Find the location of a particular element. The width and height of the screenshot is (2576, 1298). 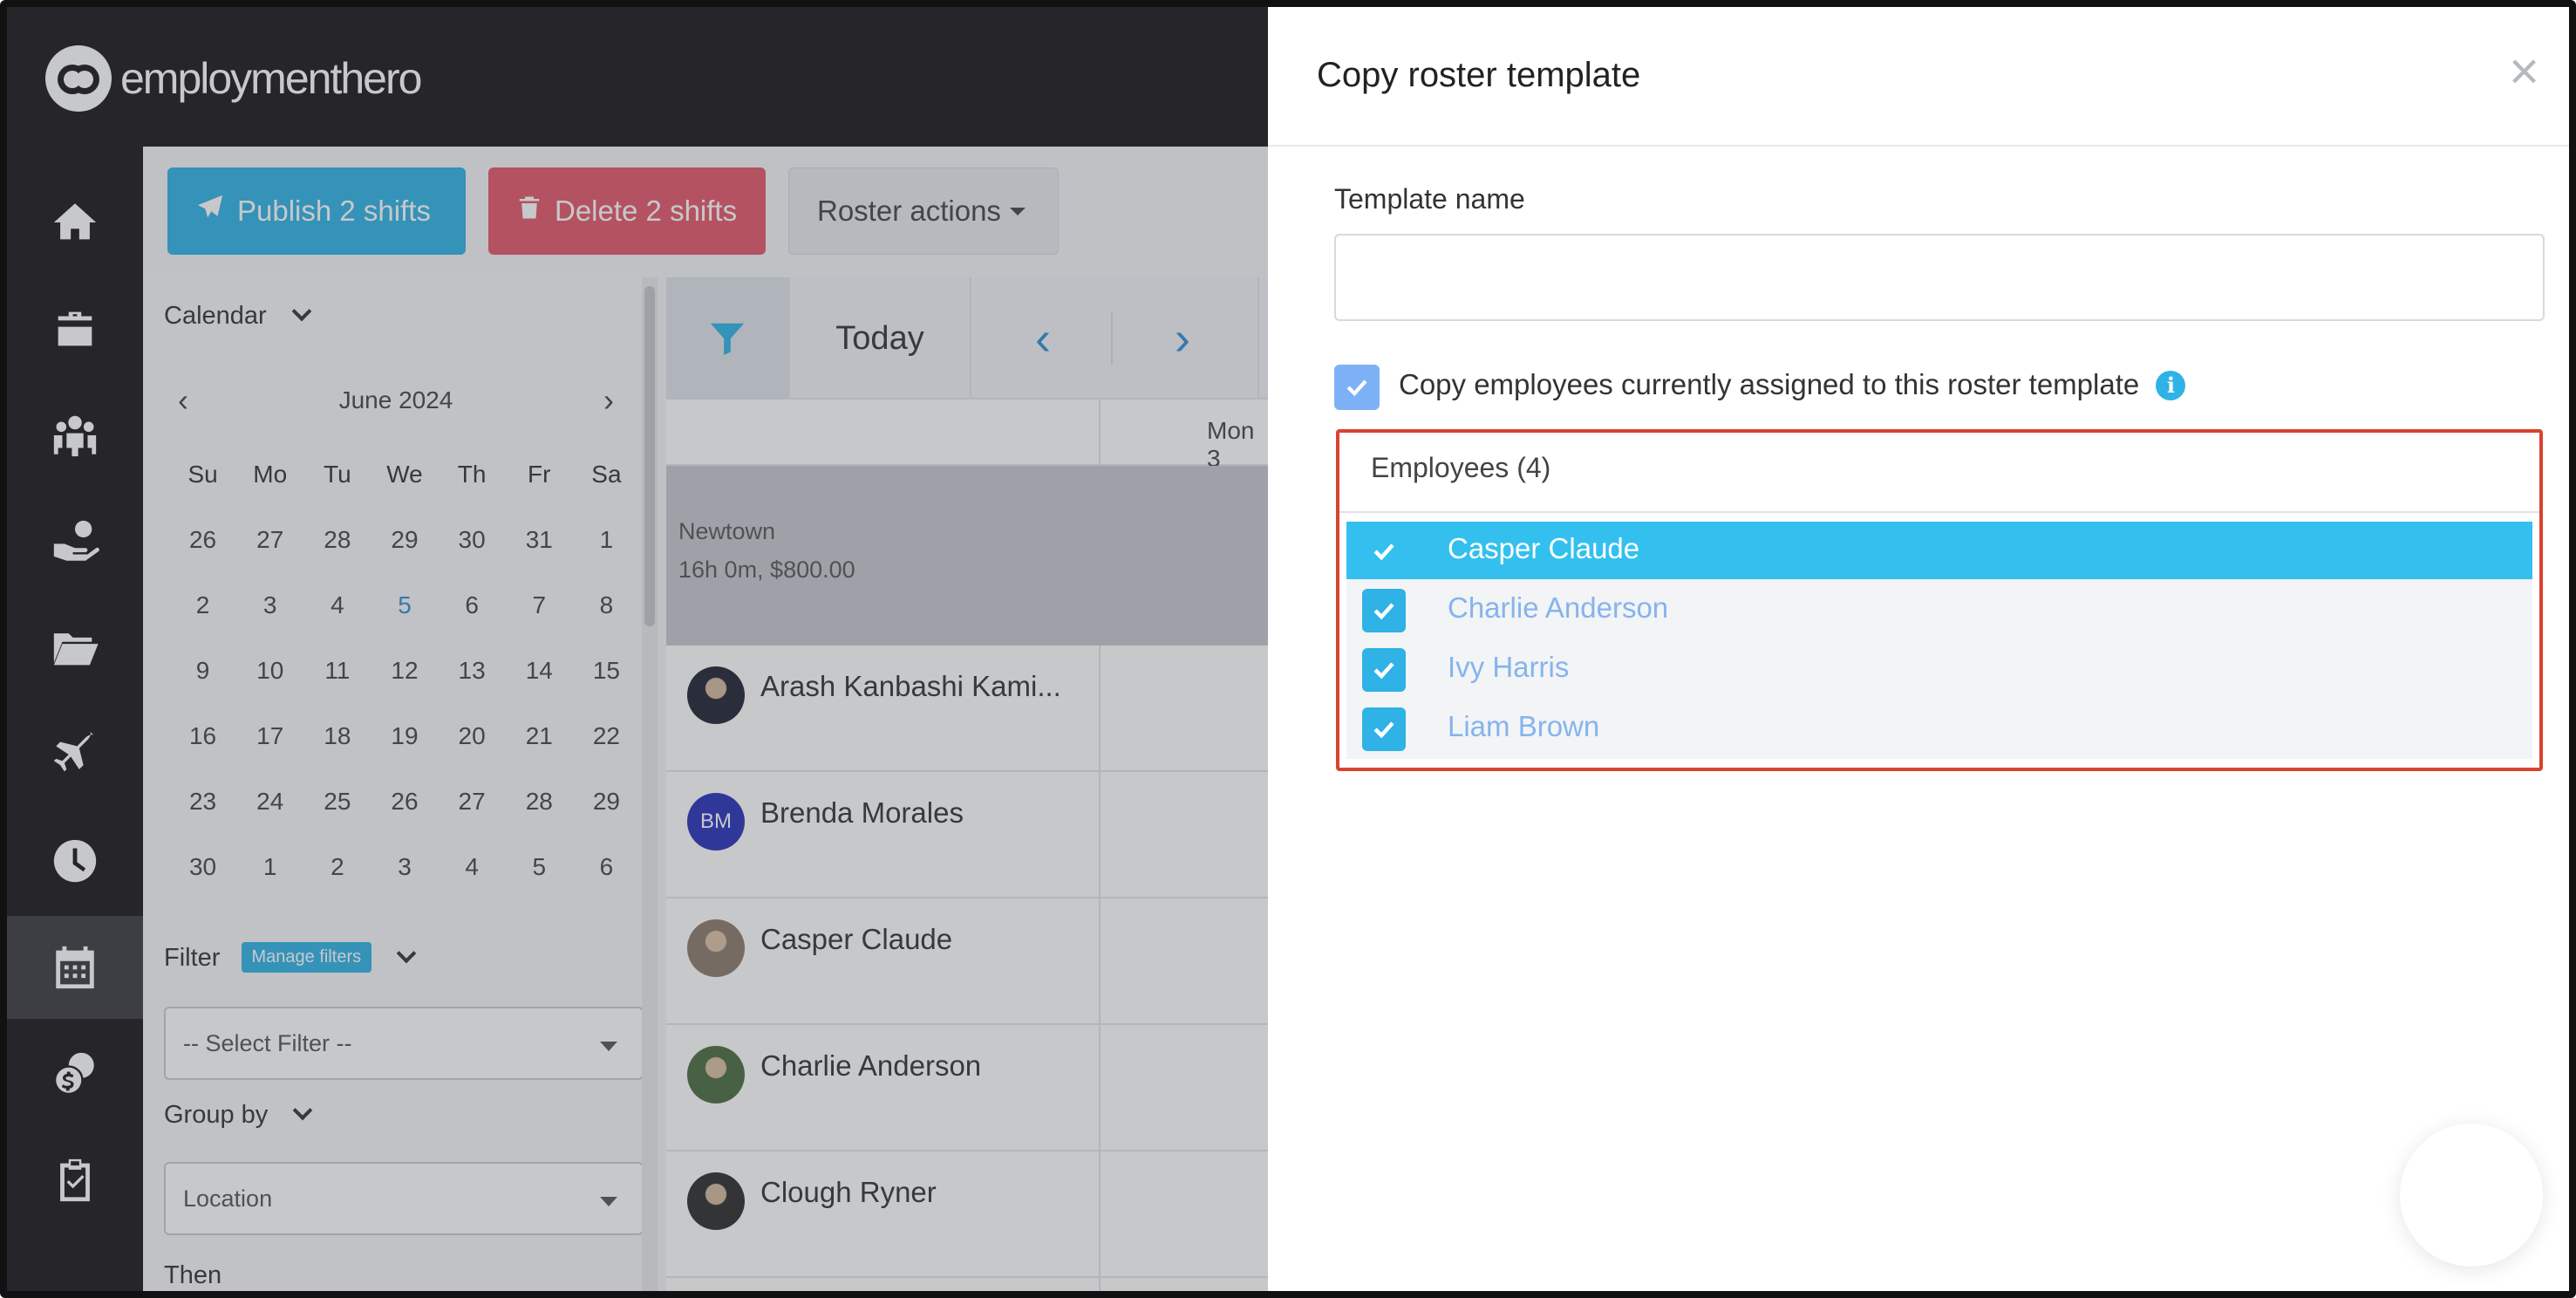

close-icon: × is located at coordinates (2524, 71).